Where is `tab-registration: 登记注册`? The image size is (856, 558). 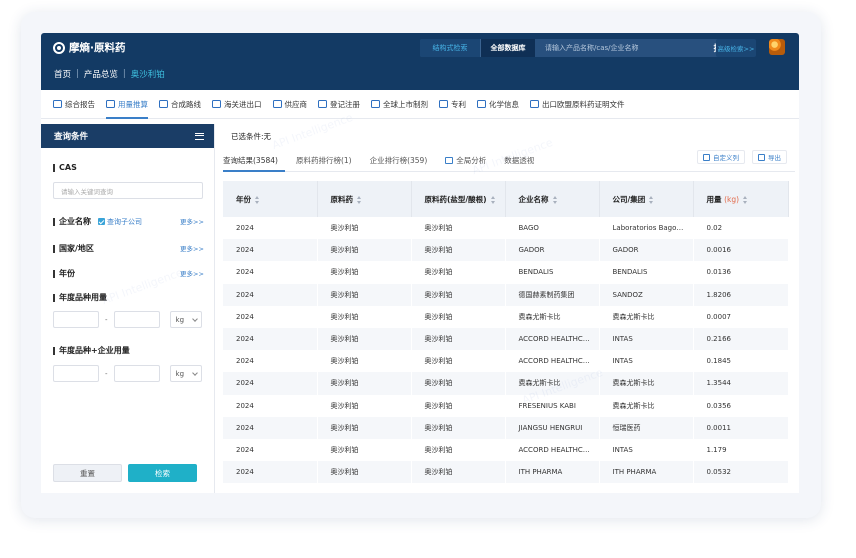 tab-registration: 登记注册 is located at coordinates (339, 104).